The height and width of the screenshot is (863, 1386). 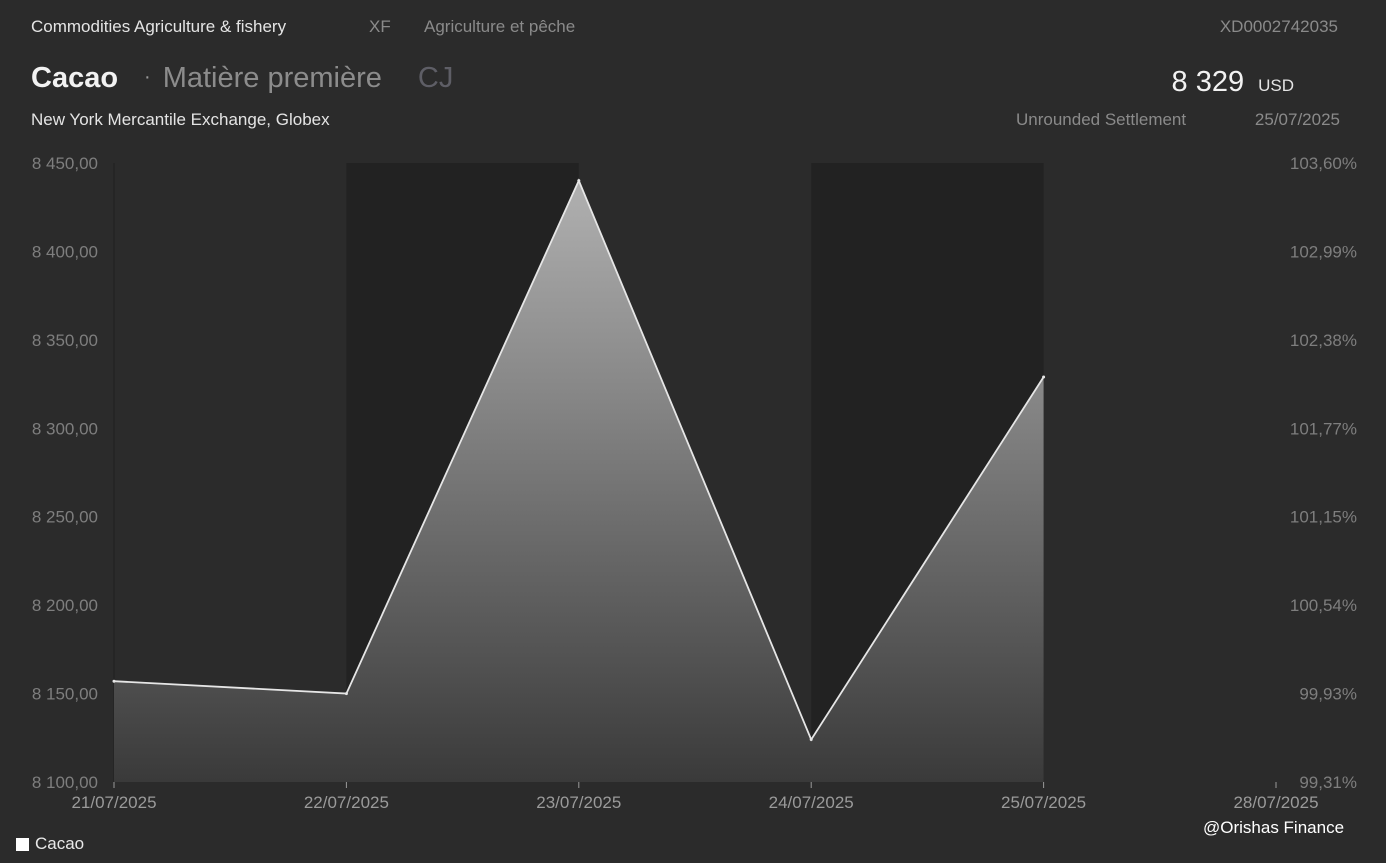 I want to click on legend-swatch, so click(x=22, y=844).